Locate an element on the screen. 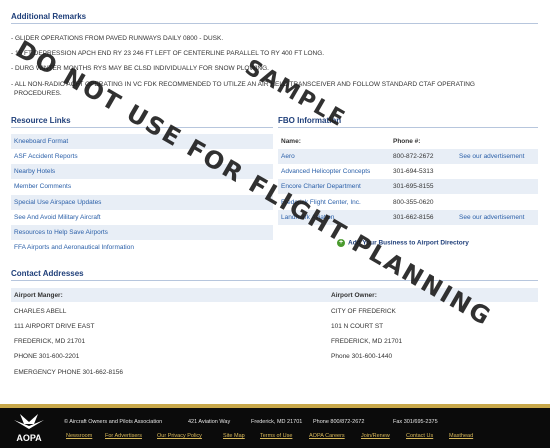 The width and height of the screenshot is (550, 448). airport-manager-label: Airport Manger: is located at coordinates (38, 295).